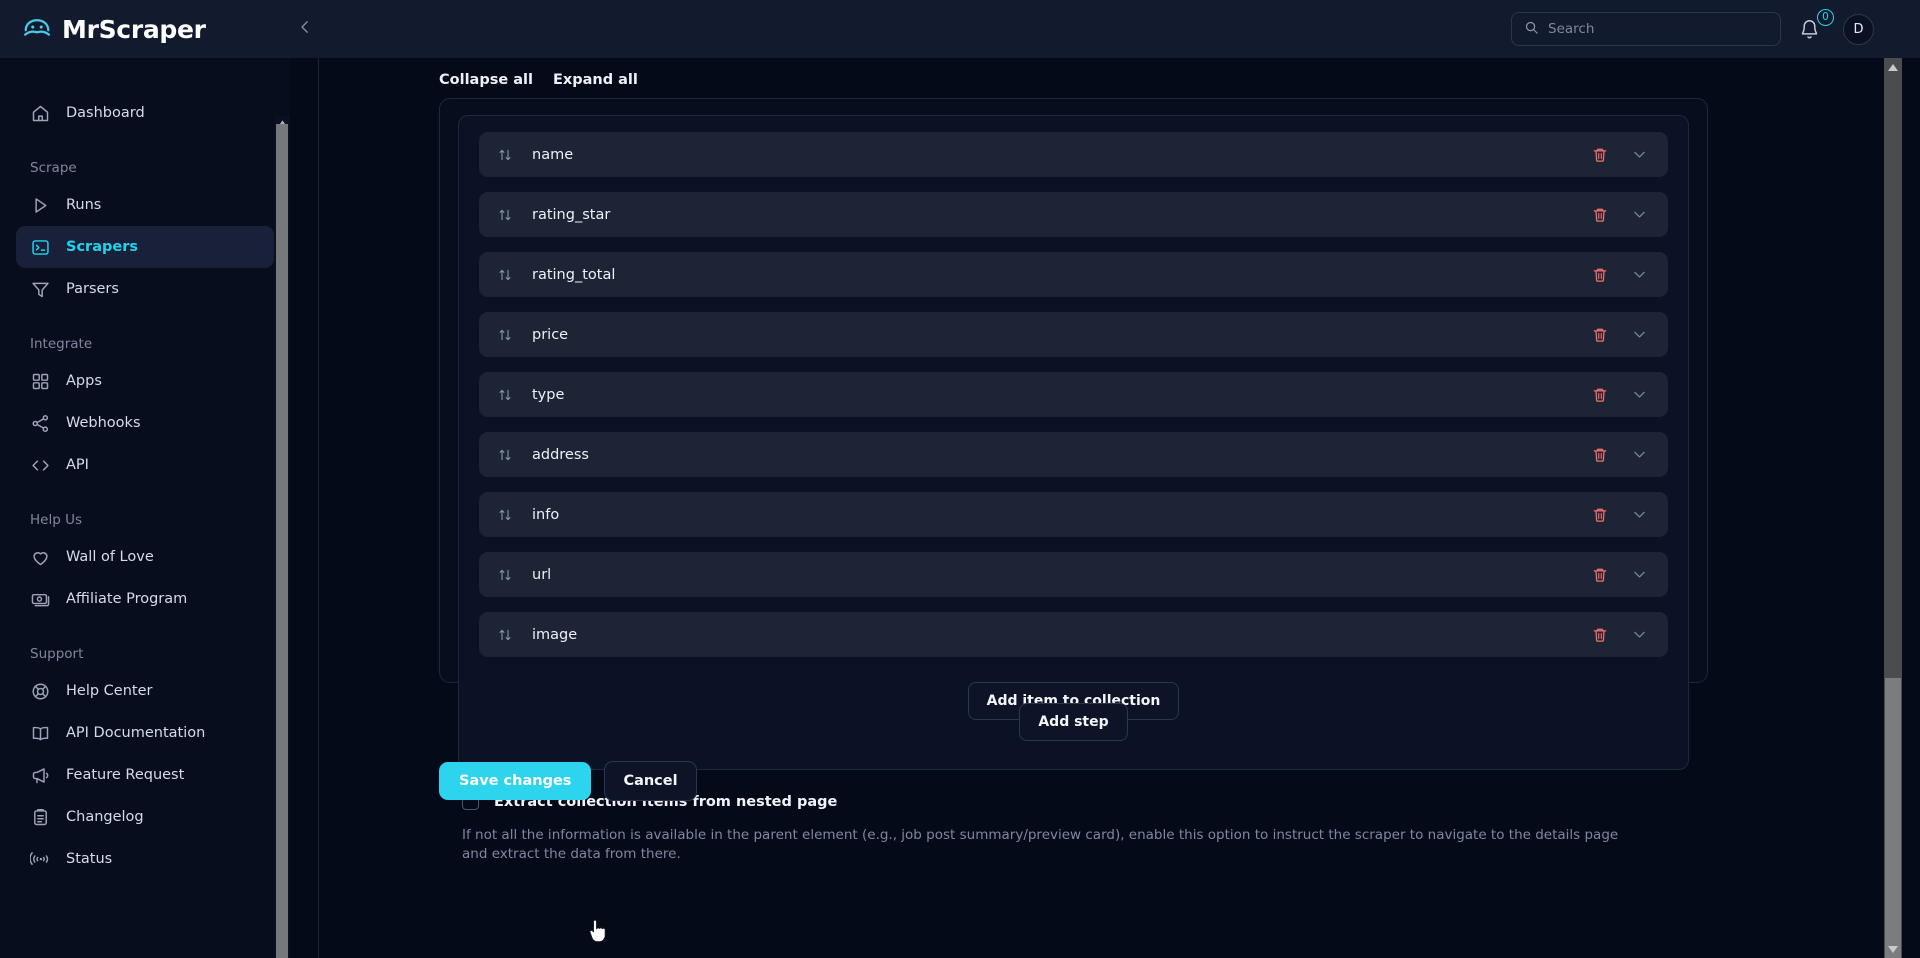  I want to click on main-scroll-down-arrow-icon, so click(1893, 949).